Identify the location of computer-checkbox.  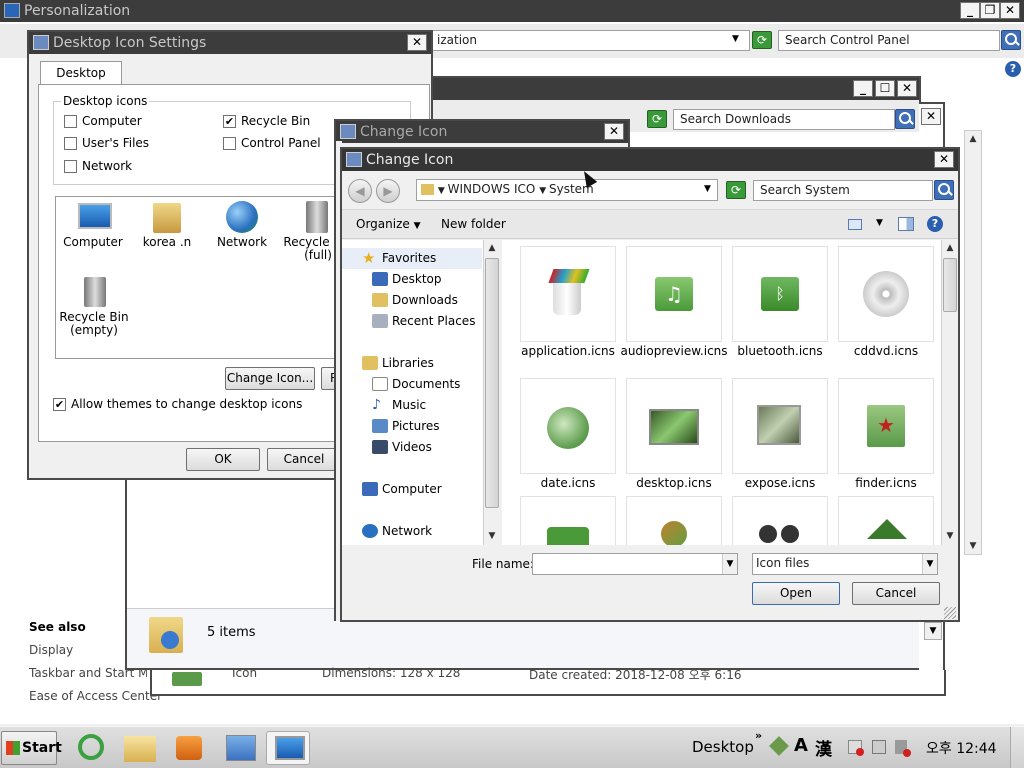
(70, 121).